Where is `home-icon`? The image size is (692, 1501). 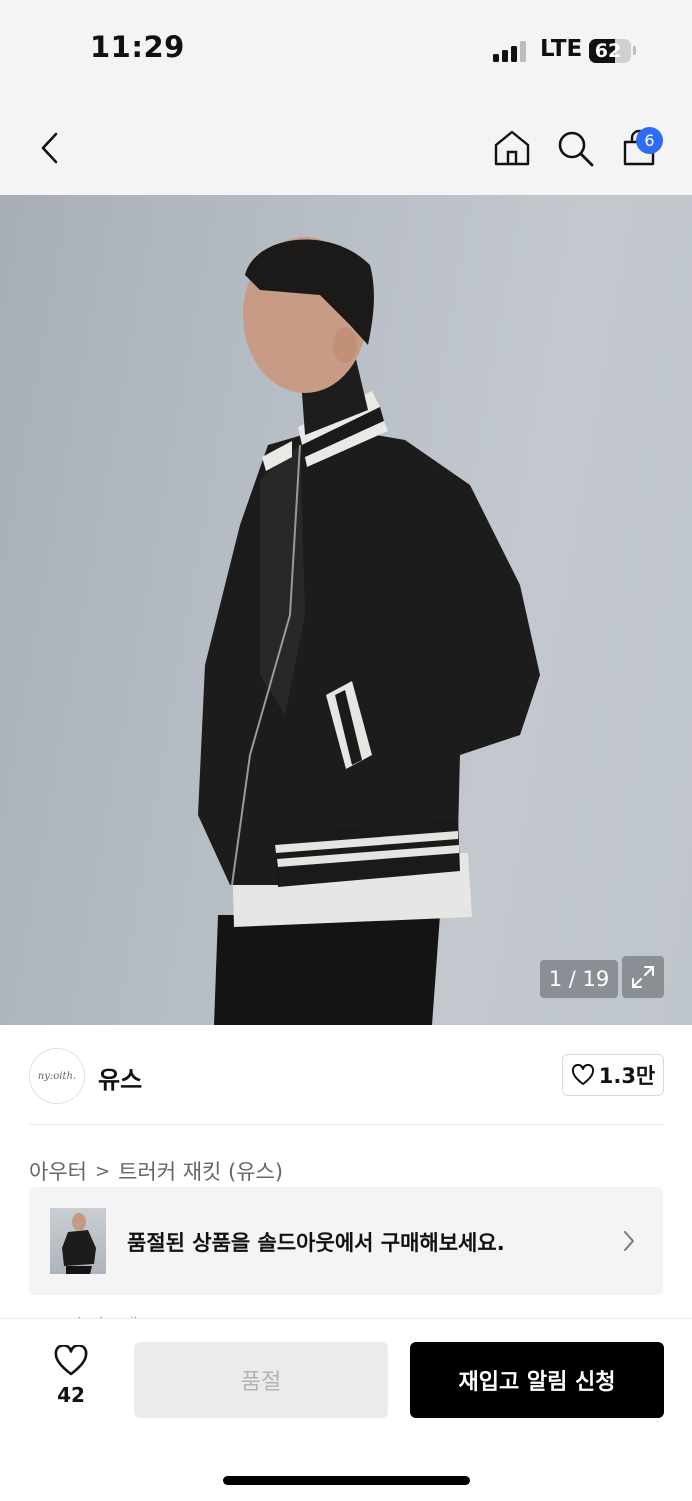 home-icon is located at coordinates (512, 148).